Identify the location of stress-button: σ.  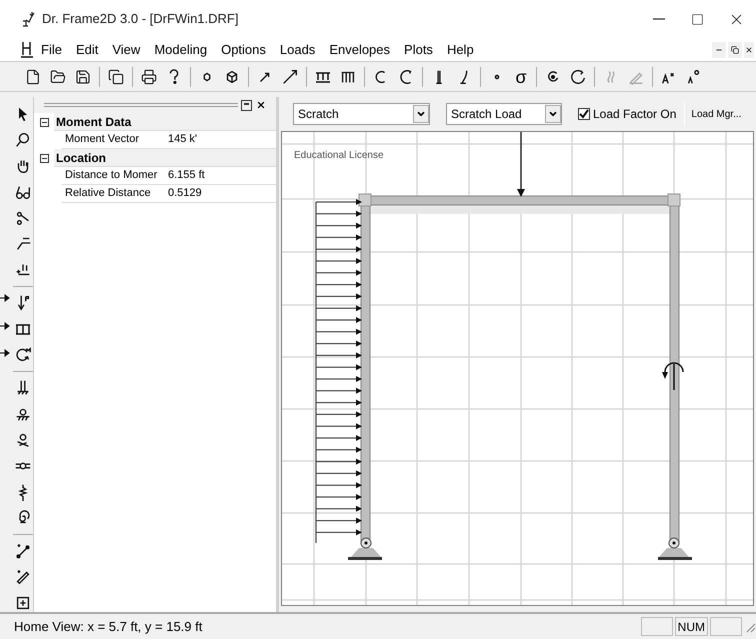
(521, 77).